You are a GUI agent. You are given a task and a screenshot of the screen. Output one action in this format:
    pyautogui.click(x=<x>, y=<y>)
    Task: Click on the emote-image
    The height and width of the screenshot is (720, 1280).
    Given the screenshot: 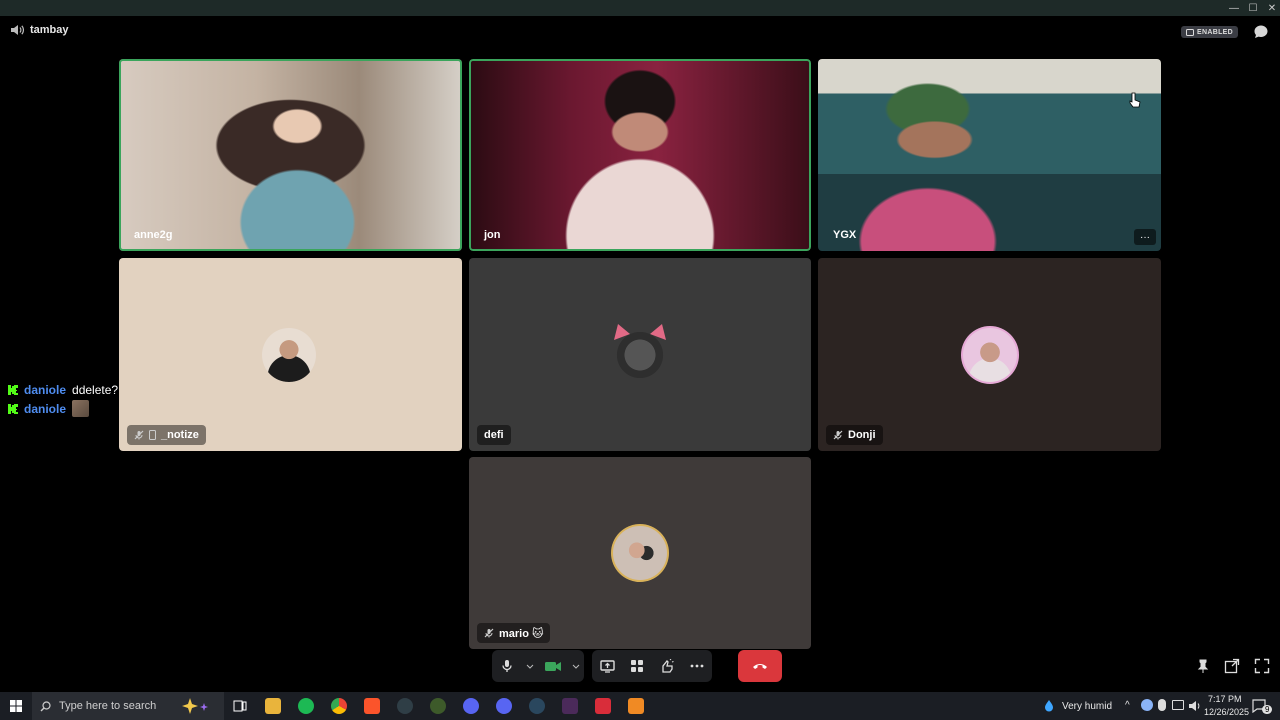 What is the action you would take?
    pyautogui.click(x=81, y=408)
    